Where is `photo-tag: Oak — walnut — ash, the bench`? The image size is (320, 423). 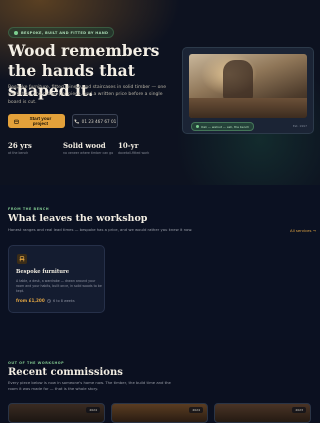 photo-tag: Oak — walnut — ash, the bench is located at coordinates (223, 126).